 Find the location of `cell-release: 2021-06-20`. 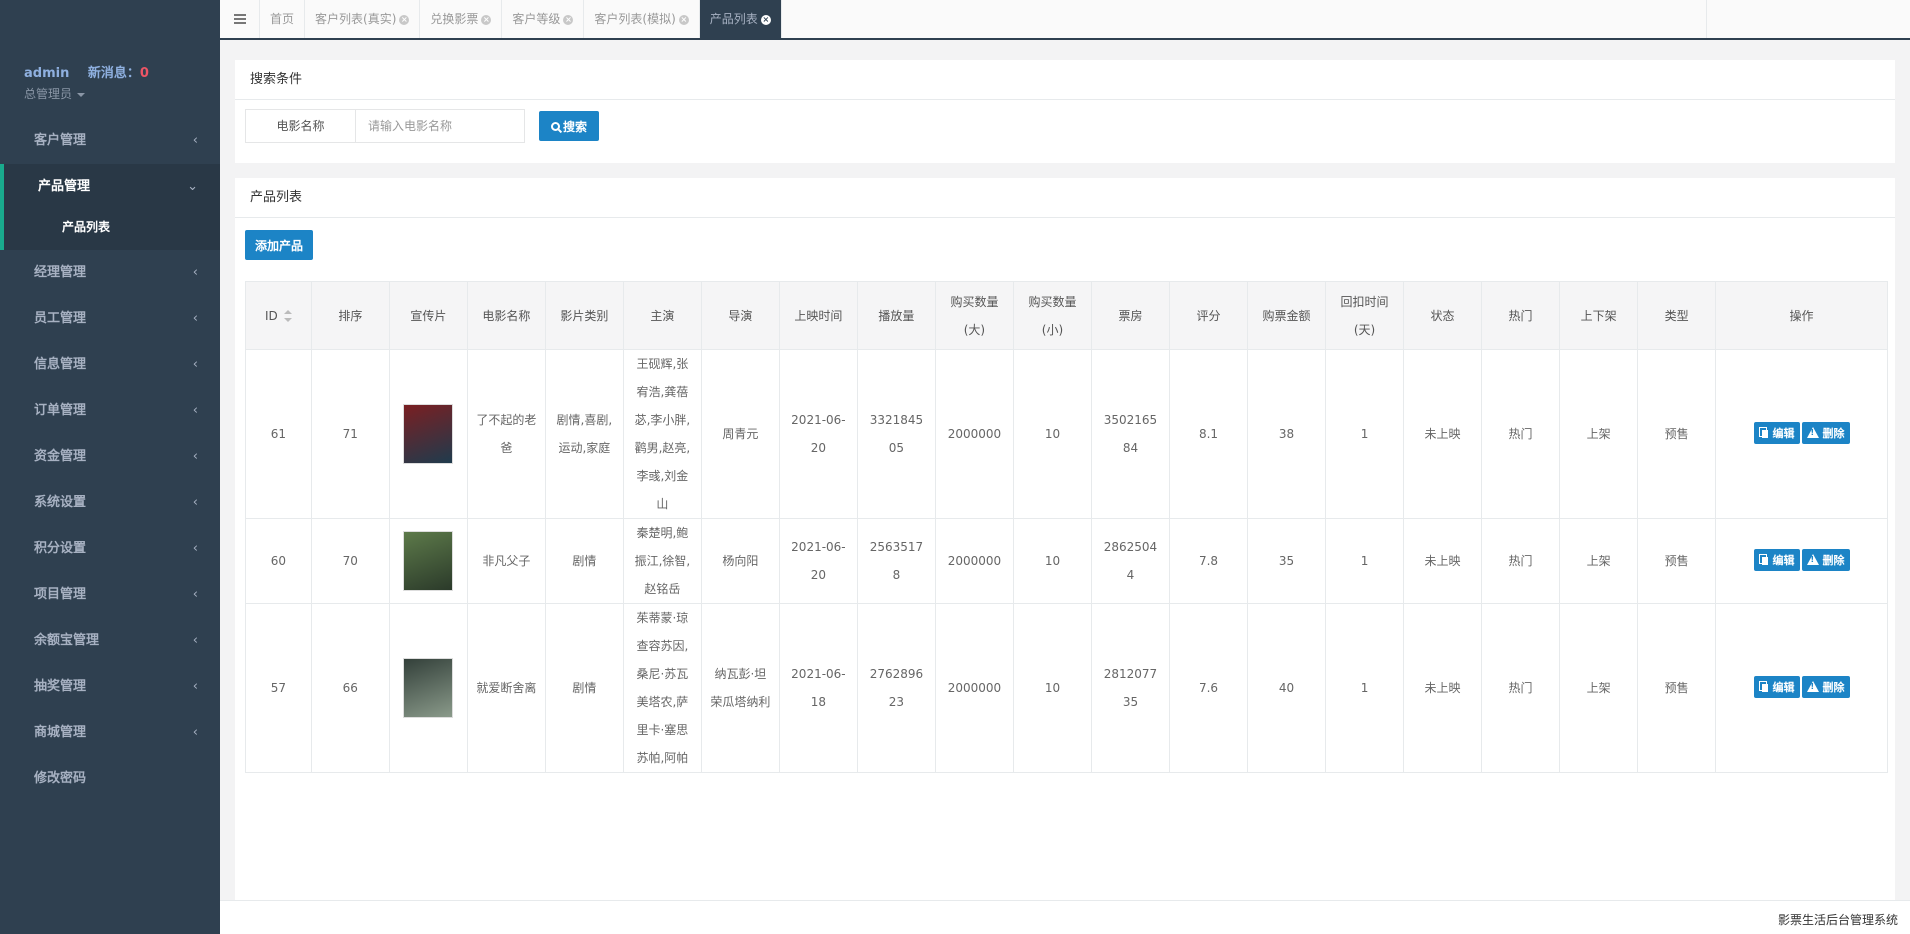

cell-release: 2021-06-20 is located at coordinates (818, 561).